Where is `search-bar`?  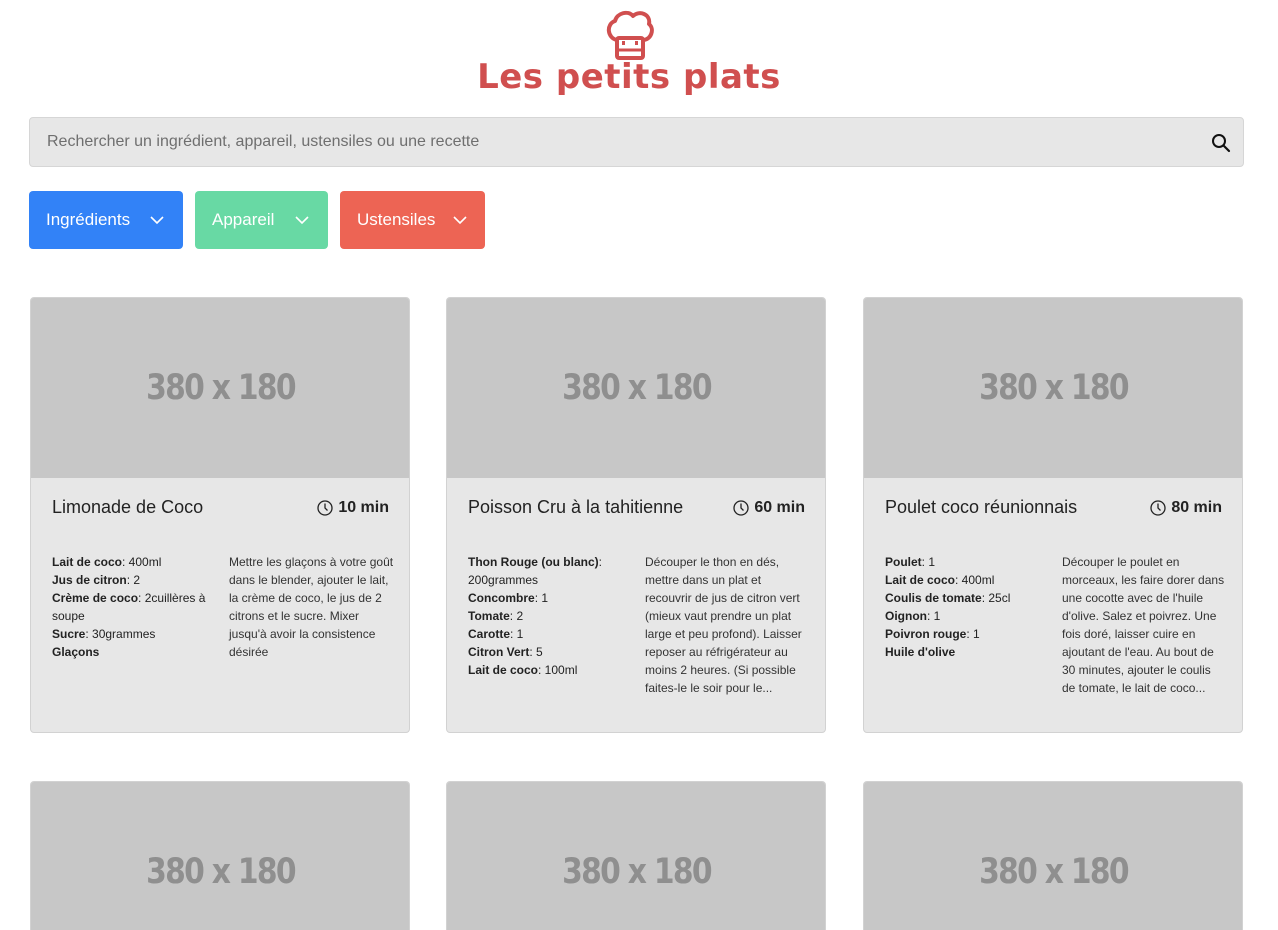 search-bar is located at coordinates (636, 142).